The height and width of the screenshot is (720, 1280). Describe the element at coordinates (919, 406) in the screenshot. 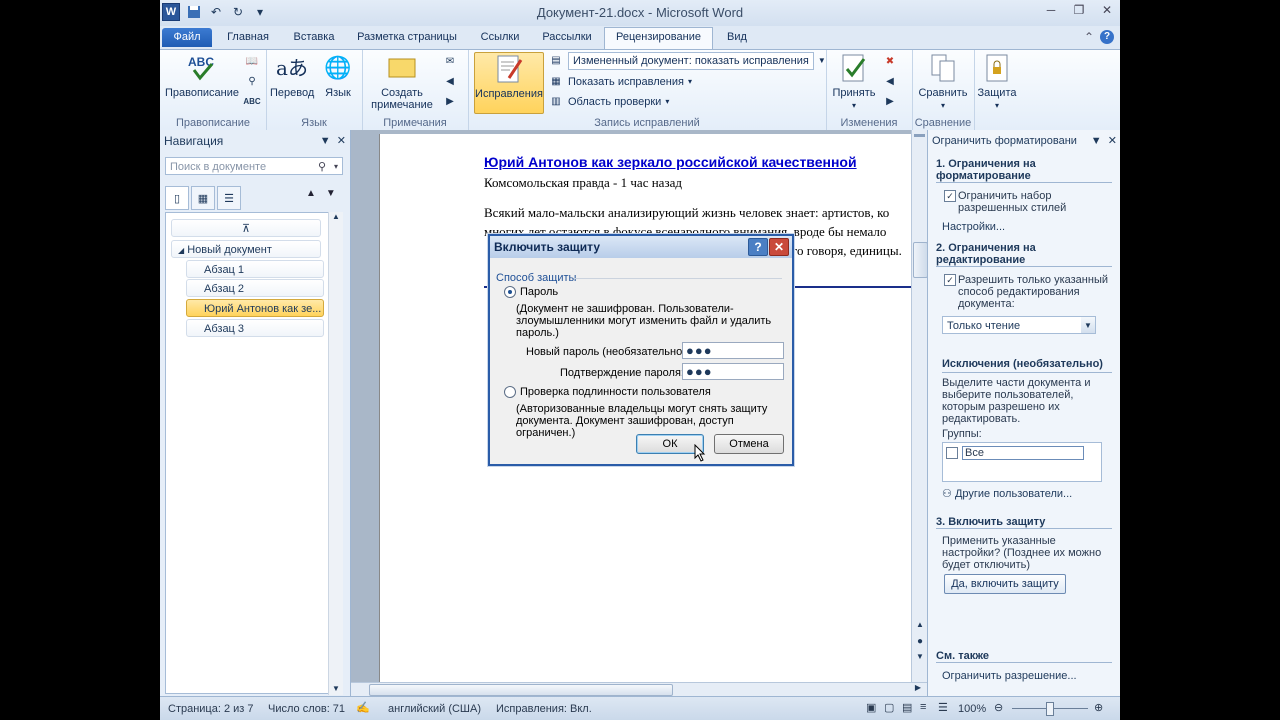

I see `document-vertical-scrollbar: ▲ ● ▼` at that location.